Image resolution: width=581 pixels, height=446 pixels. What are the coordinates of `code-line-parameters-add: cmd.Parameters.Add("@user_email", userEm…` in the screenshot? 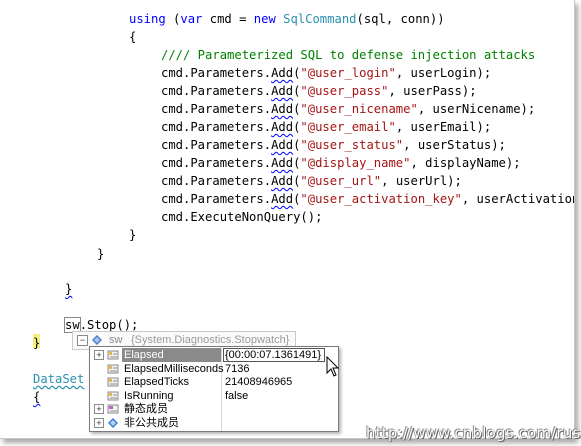 It's located at (326, 127).